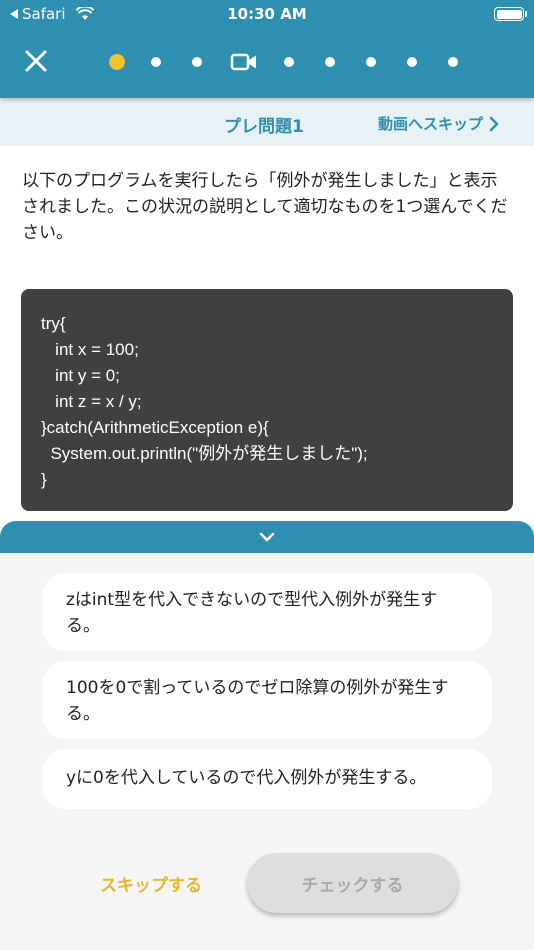 This screenshot has height=950, width=534. What do you see at coordinates (53, 323) in the screenshot?
I see `code-line: try{` at bounding box center [53, 323].